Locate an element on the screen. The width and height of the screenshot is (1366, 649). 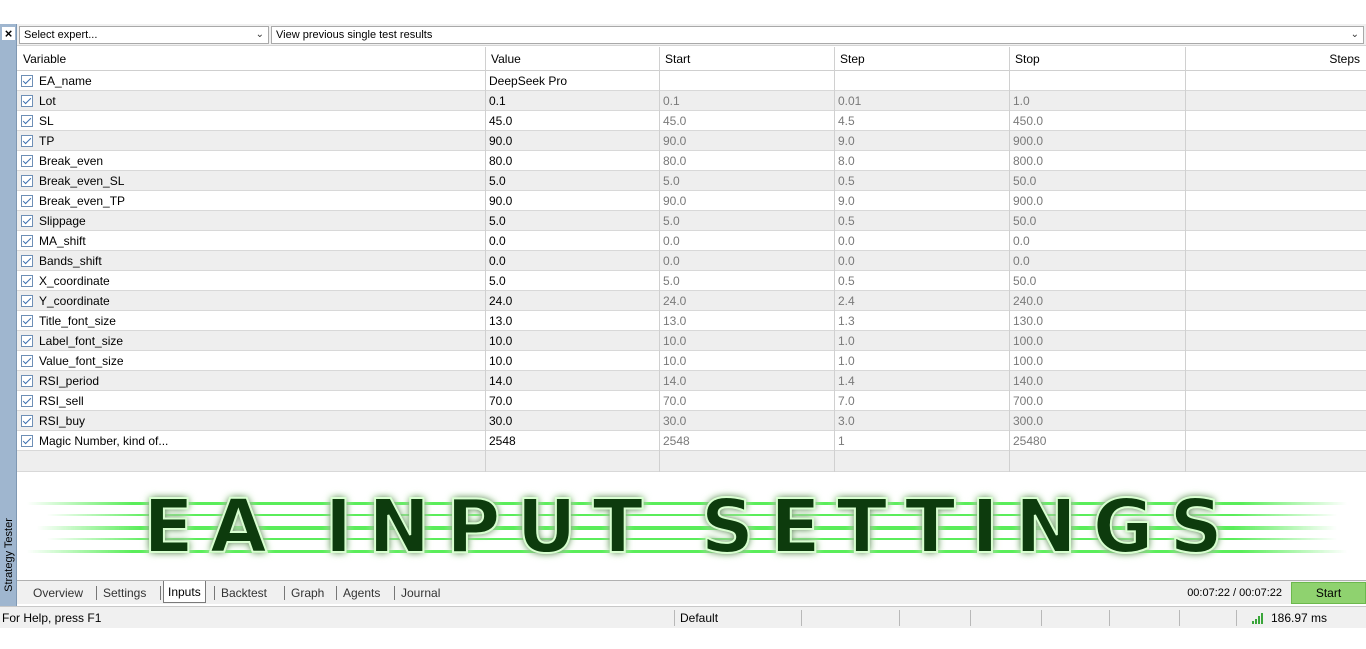
tab-backtest: Backtest is located at coordinates (244, 593).